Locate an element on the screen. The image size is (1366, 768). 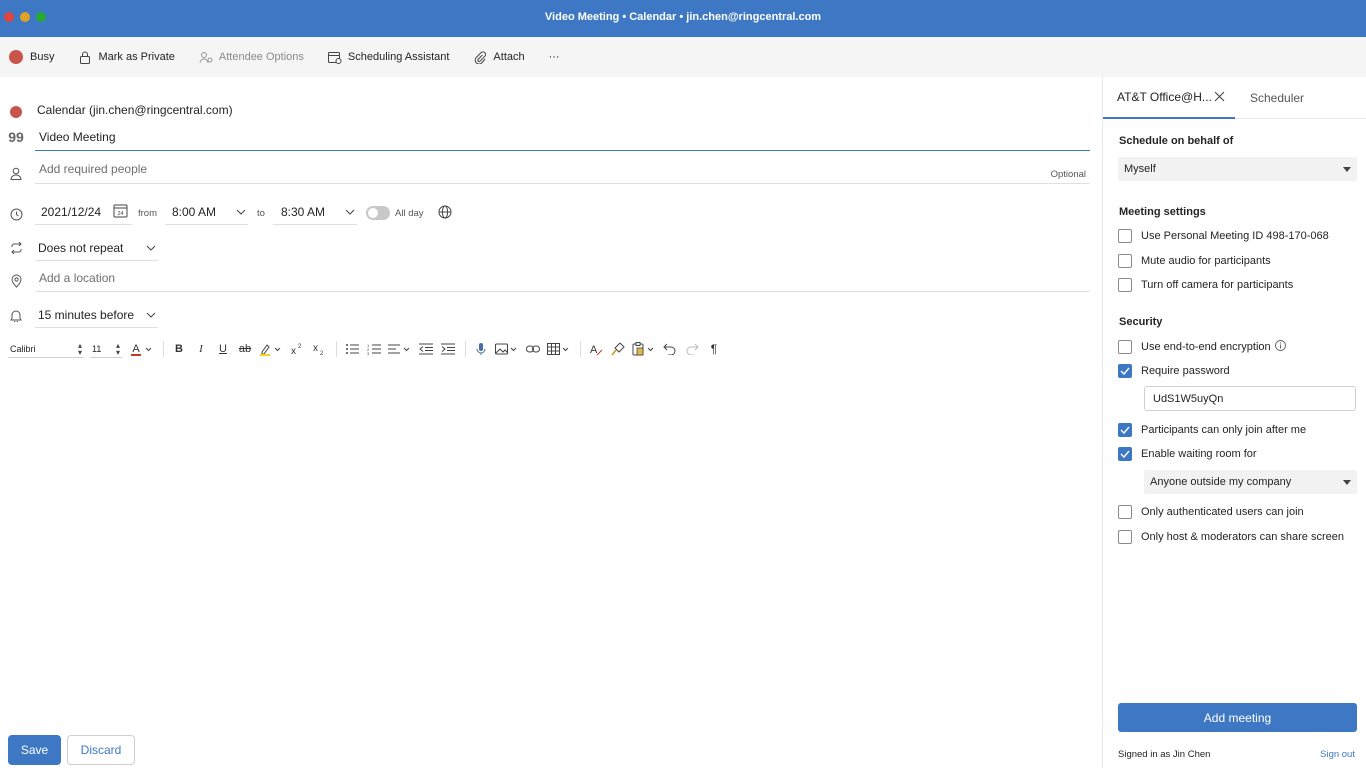
personal-meeting-id-checkbox: Use Personal Meeting ID 498-170-068 is located at coordinates (1223, 236).